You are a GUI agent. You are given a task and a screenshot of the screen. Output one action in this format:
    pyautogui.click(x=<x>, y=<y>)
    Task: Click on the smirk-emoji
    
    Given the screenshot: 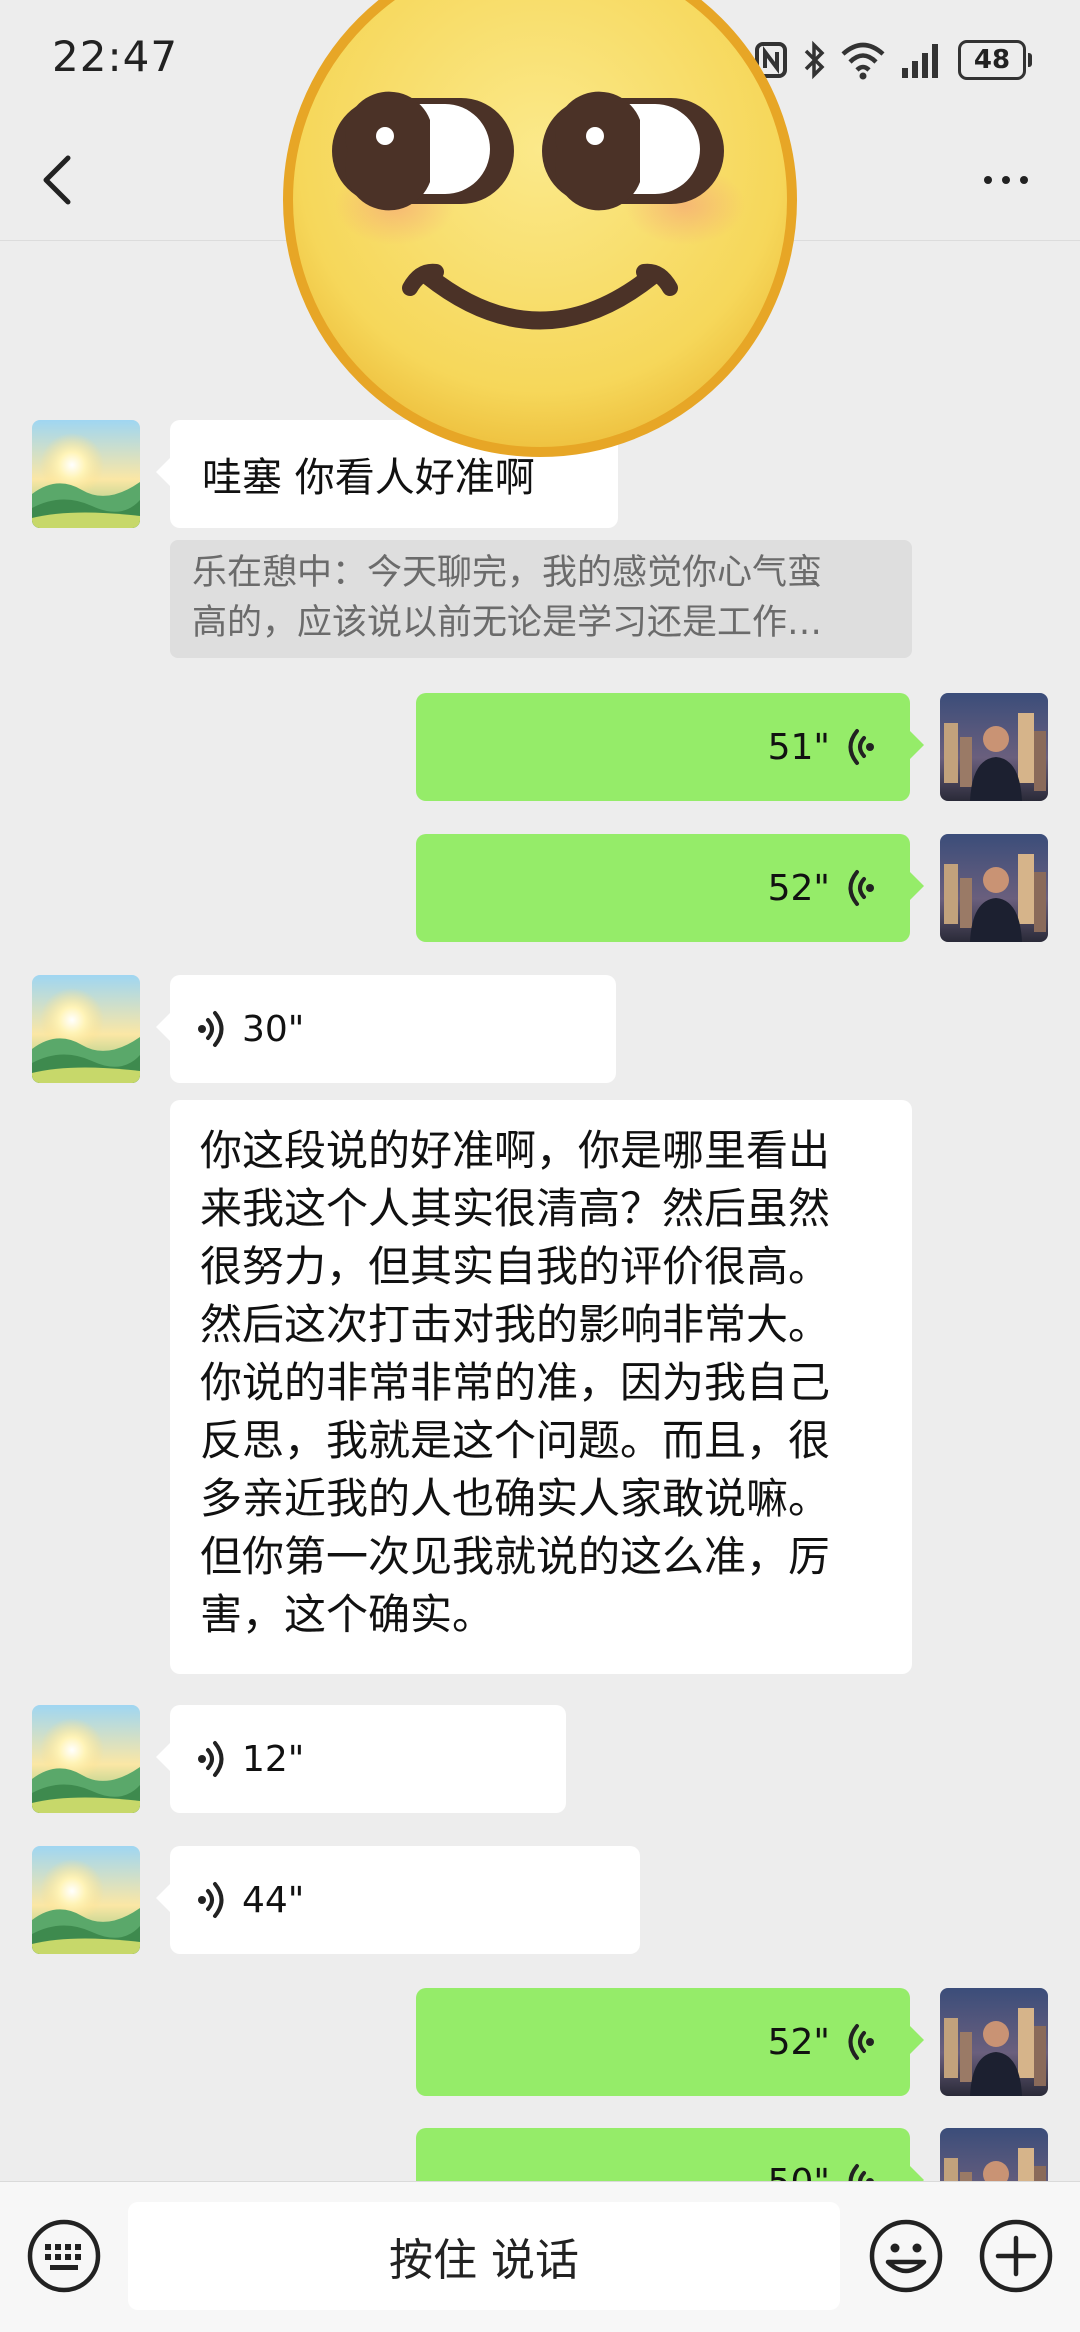 What is the action you would take?
    pyautogui.click(x=540, y=228)
    